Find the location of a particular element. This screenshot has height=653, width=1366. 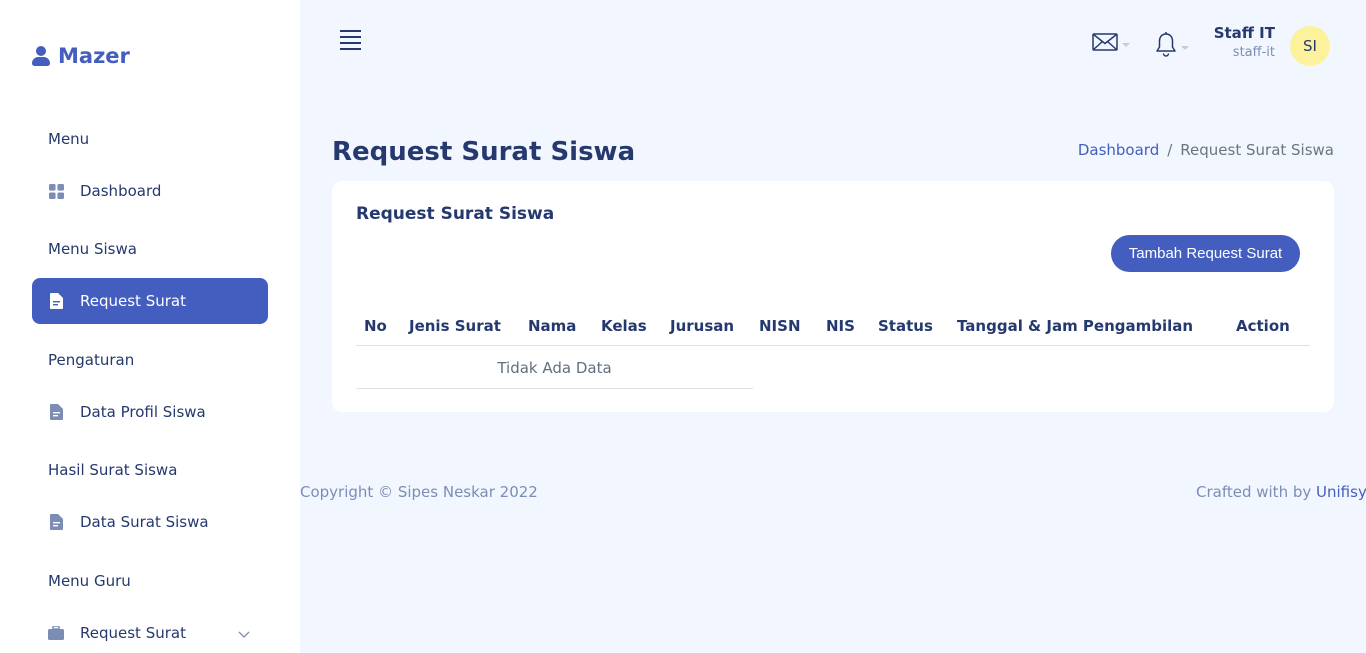

column-header-kelas: Kelas is located at coordinates (627, 326).